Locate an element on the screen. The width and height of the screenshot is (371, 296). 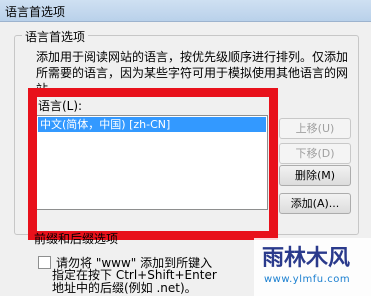
title-bar: 语言首选项 is located at coordinates (185, 11).